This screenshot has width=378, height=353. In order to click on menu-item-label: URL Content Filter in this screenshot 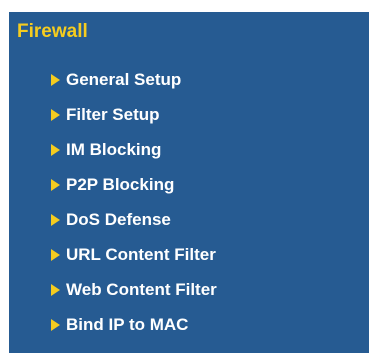, I will do `click(141, 254)`.